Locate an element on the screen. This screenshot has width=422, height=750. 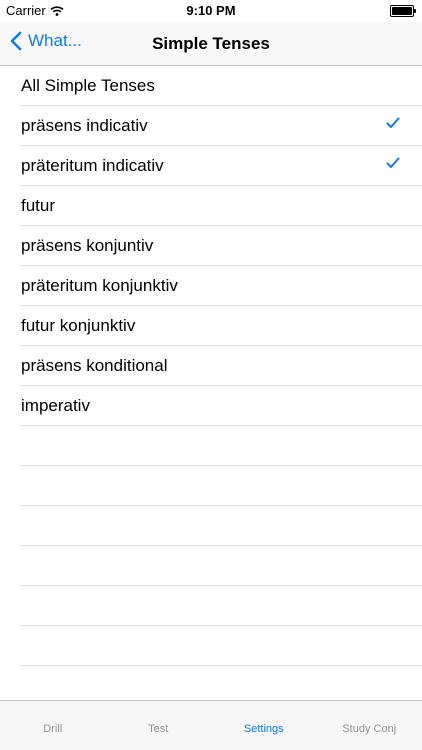
list-item-imperativ: imperativ is located at coordinates (221, 406).